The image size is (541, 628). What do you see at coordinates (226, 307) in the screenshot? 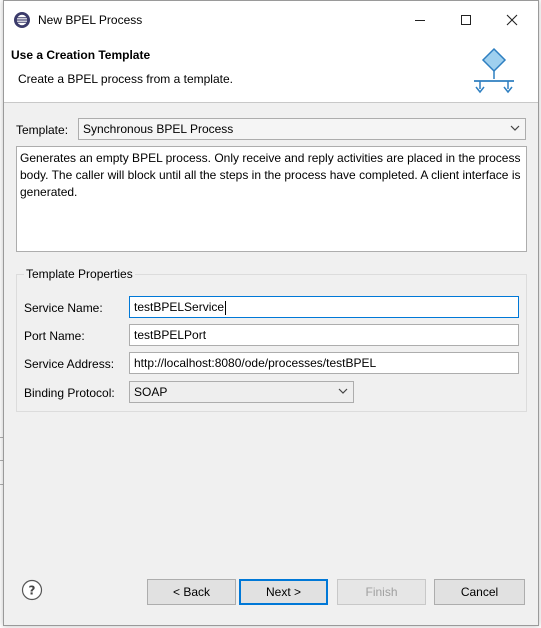
I see `text-caret` at bounding box center [226, 307].